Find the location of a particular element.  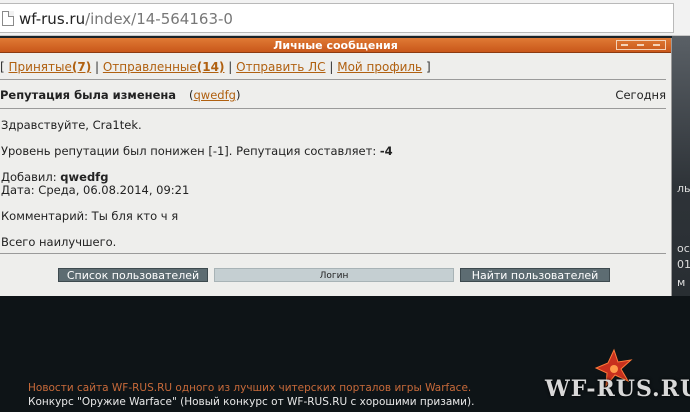

message-subject: Репутация была изменена is located at coordinates (88, 95).